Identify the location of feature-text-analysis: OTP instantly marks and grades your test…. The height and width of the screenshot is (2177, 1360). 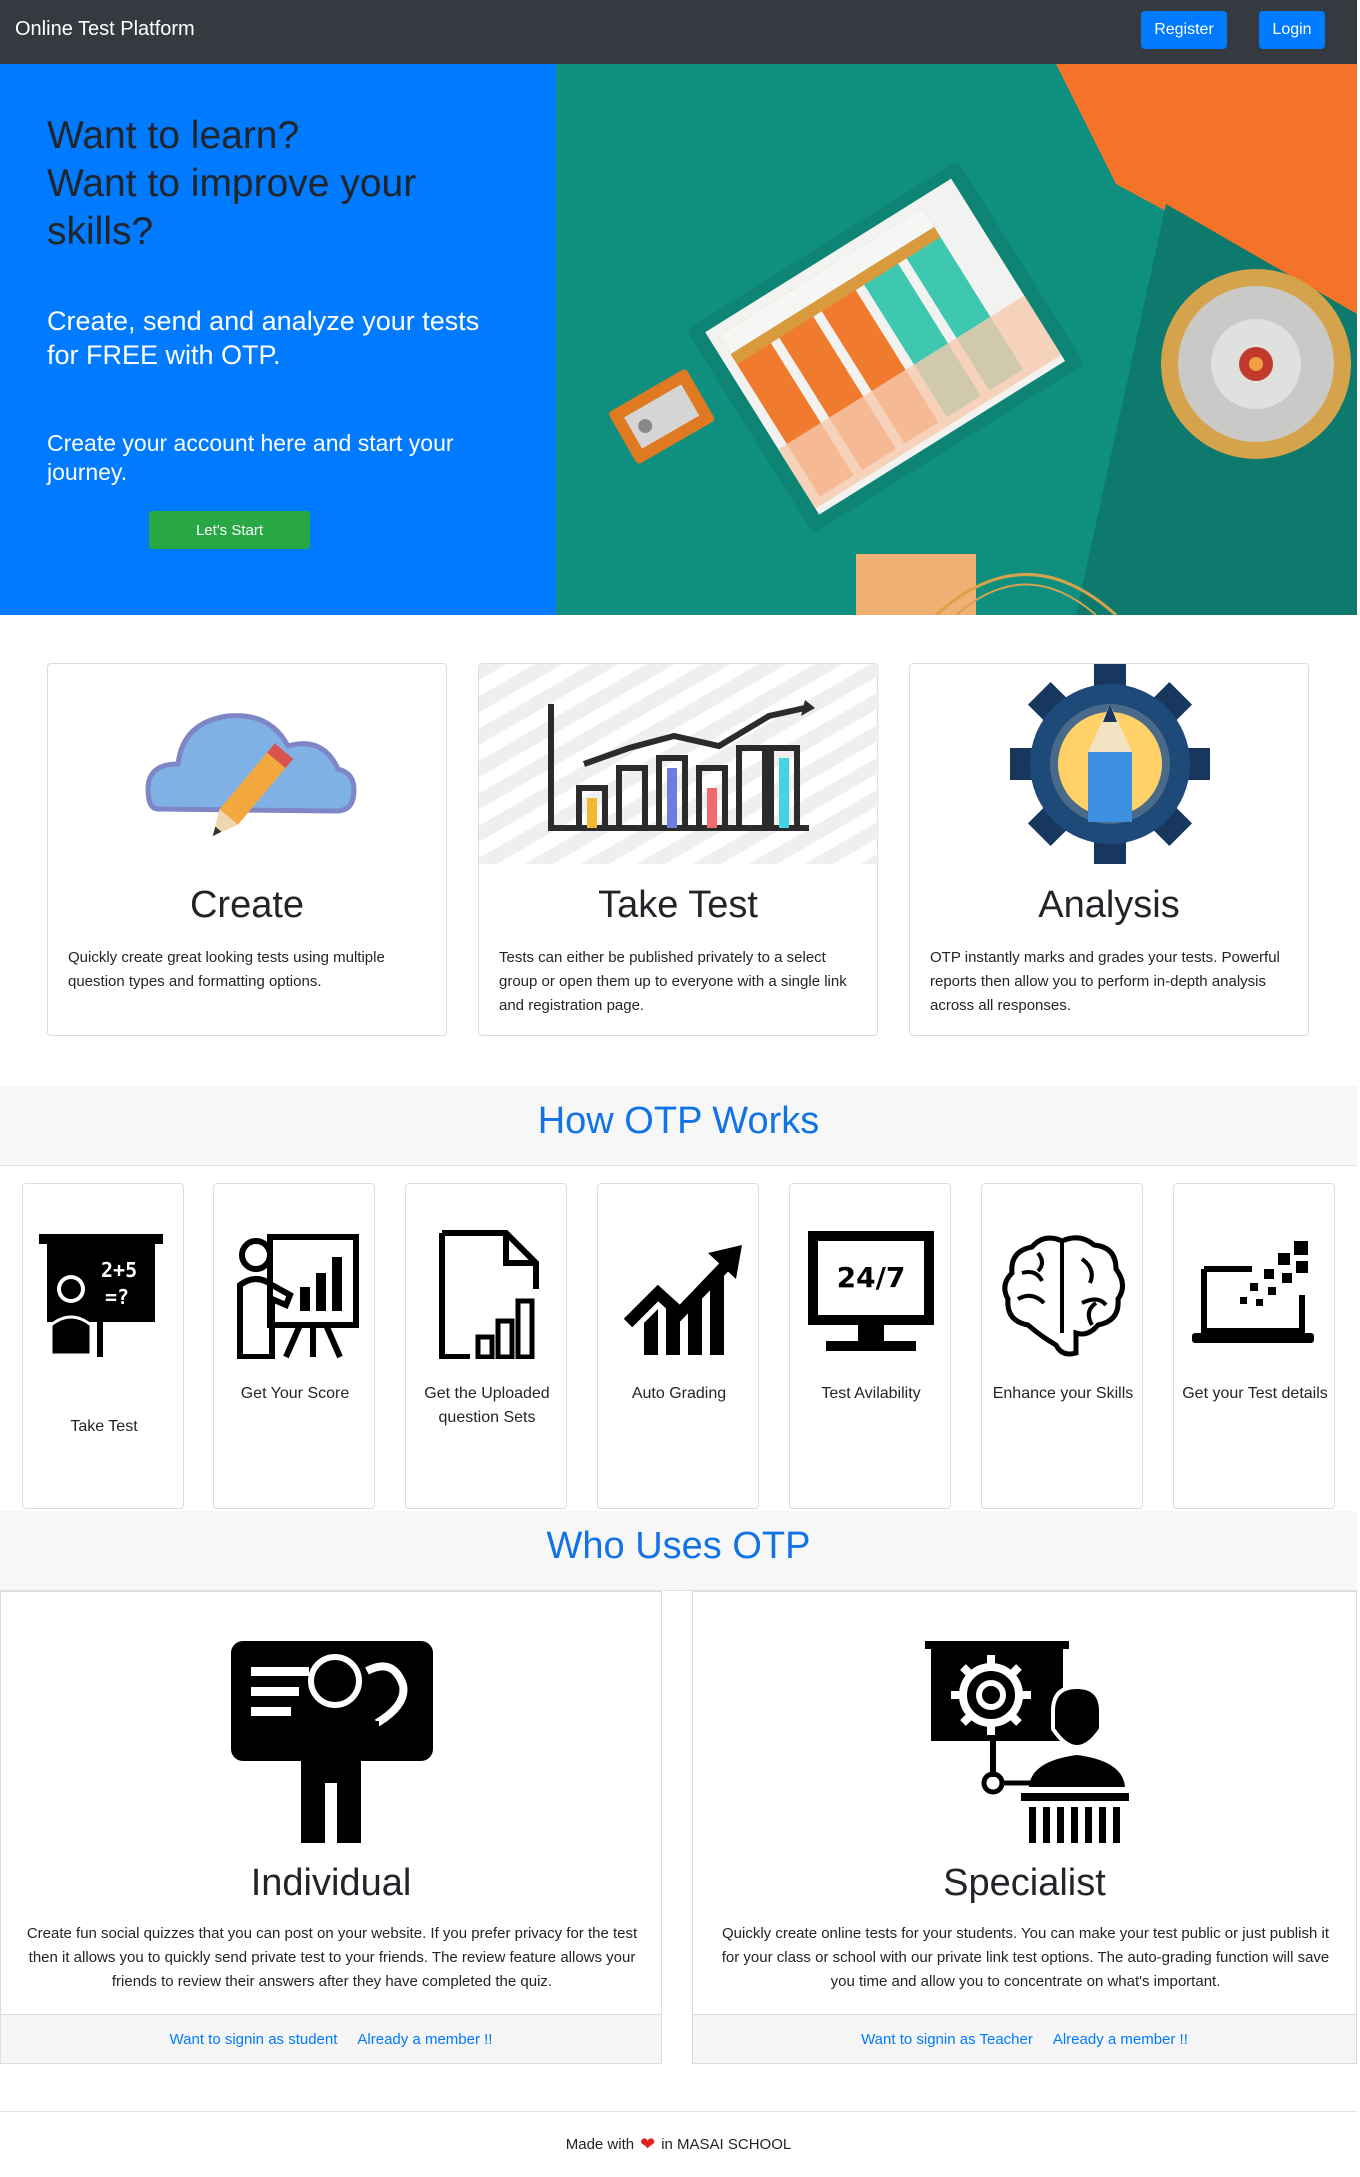
(1105, 981).